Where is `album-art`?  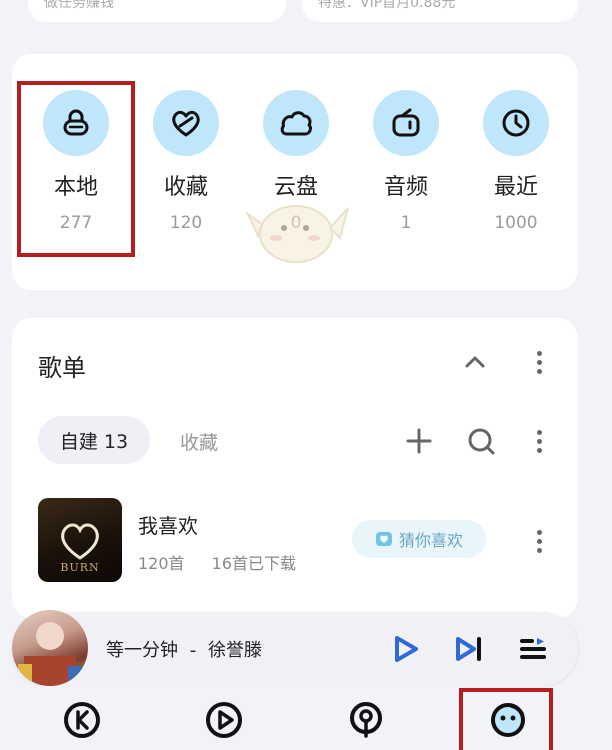 album-art is located at coordinates (50, 648).